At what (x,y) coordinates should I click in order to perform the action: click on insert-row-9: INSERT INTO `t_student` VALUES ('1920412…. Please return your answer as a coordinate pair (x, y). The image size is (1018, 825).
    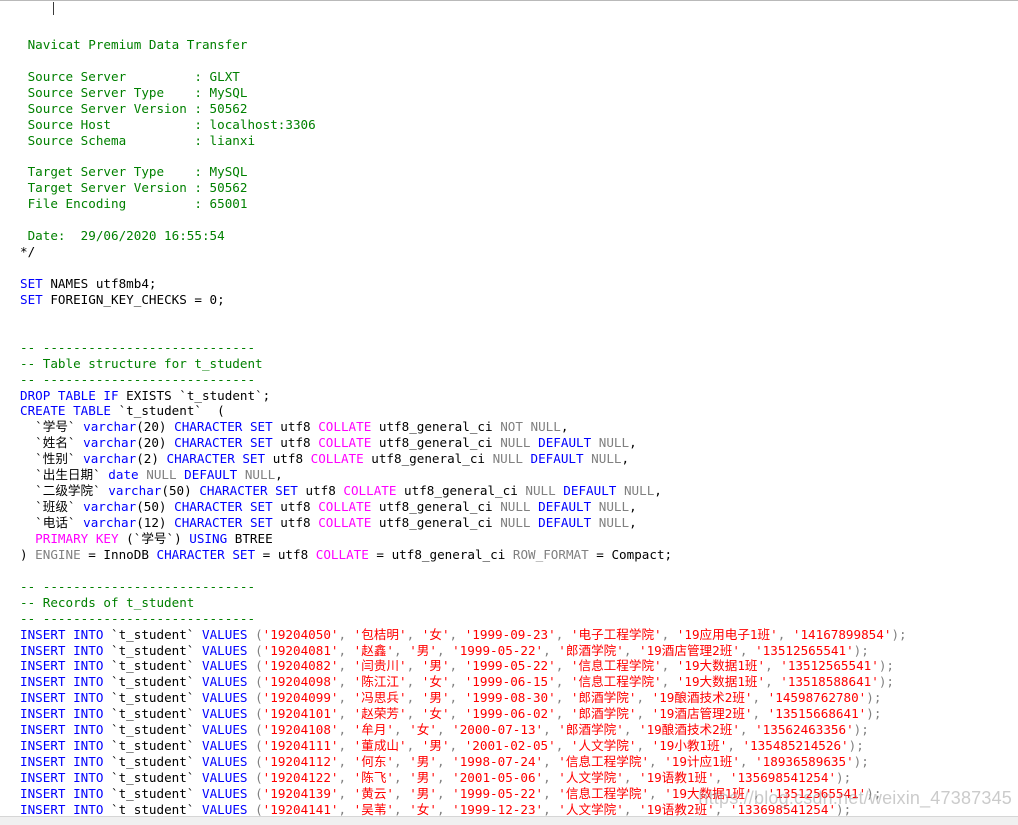
    Looking at the image, I should click on (436, 778).